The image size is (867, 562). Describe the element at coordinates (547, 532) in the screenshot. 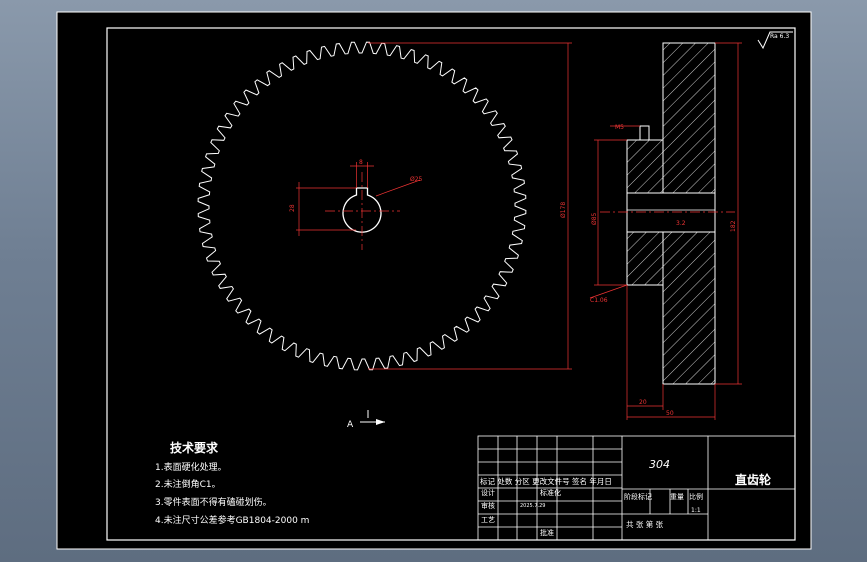

I see `approve-label: 批准` at that location.